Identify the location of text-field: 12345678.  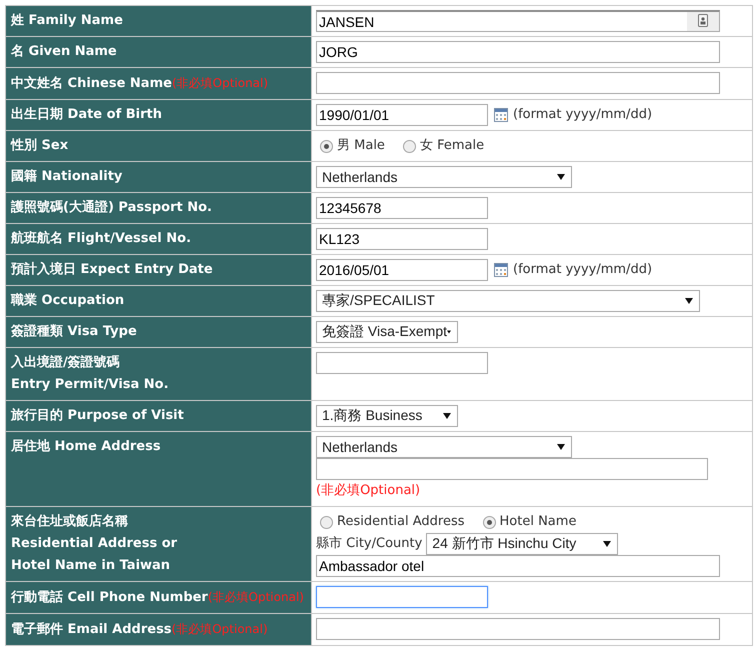
(402, 208).